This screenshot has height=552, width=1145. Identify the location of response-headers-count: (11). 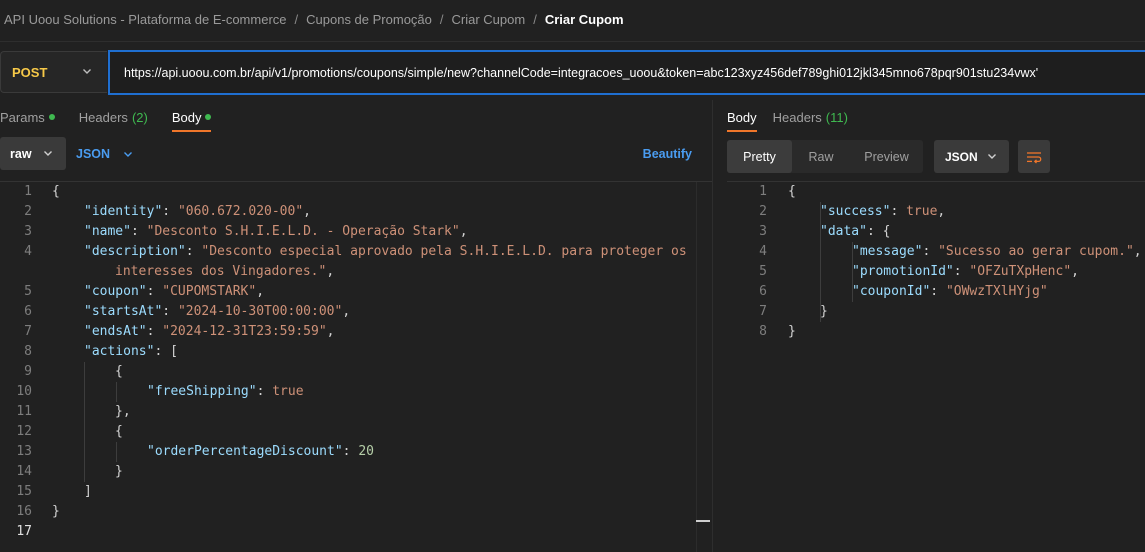
(836, 117).